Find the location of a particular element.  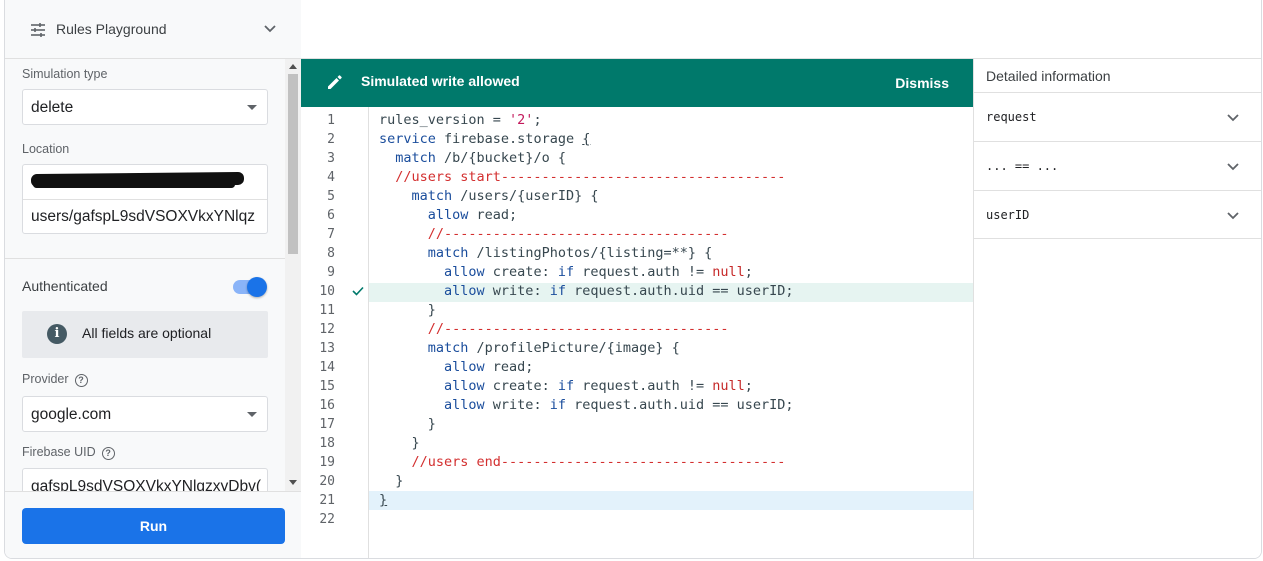

scroll-down-icon is located at coordinates (293, 482).